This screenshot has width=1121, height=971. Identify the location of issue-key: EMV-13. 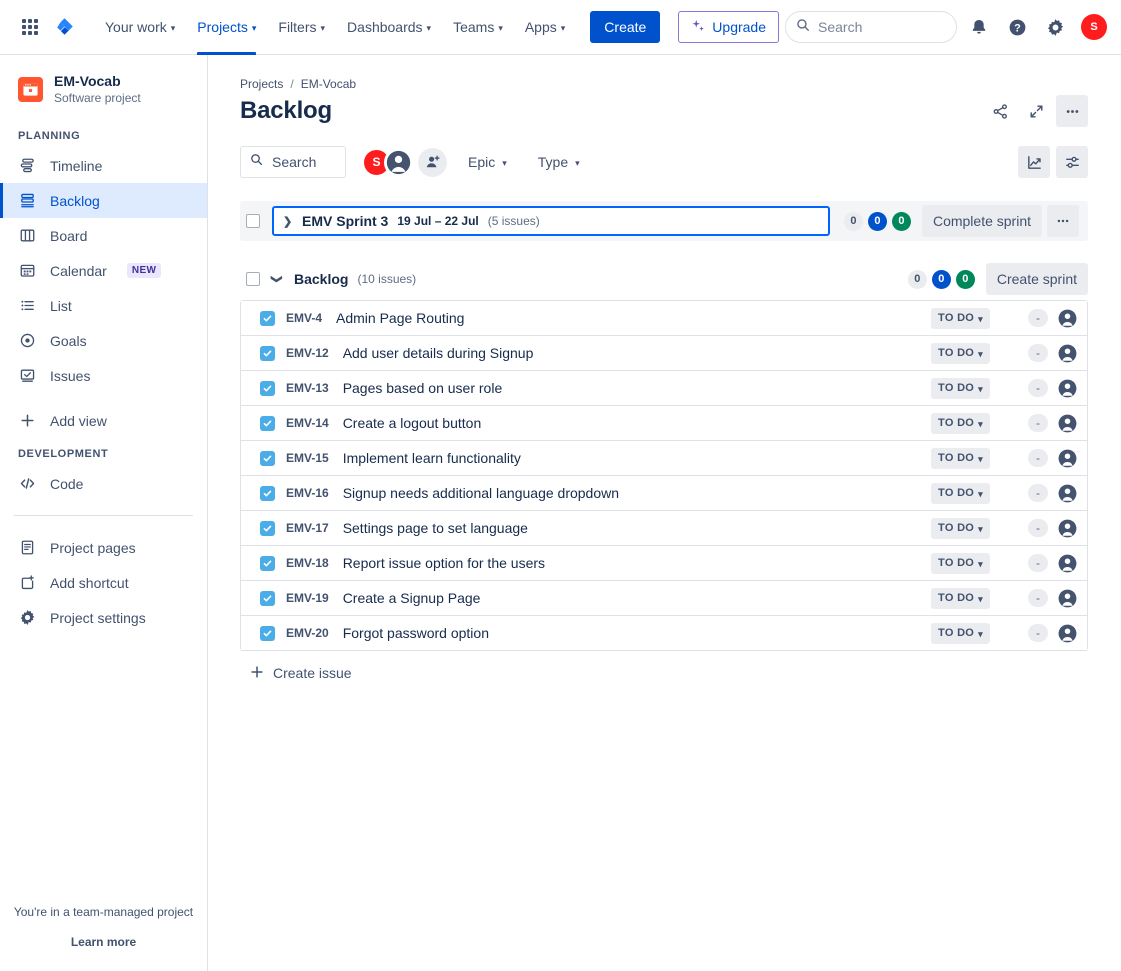
(307, 388).